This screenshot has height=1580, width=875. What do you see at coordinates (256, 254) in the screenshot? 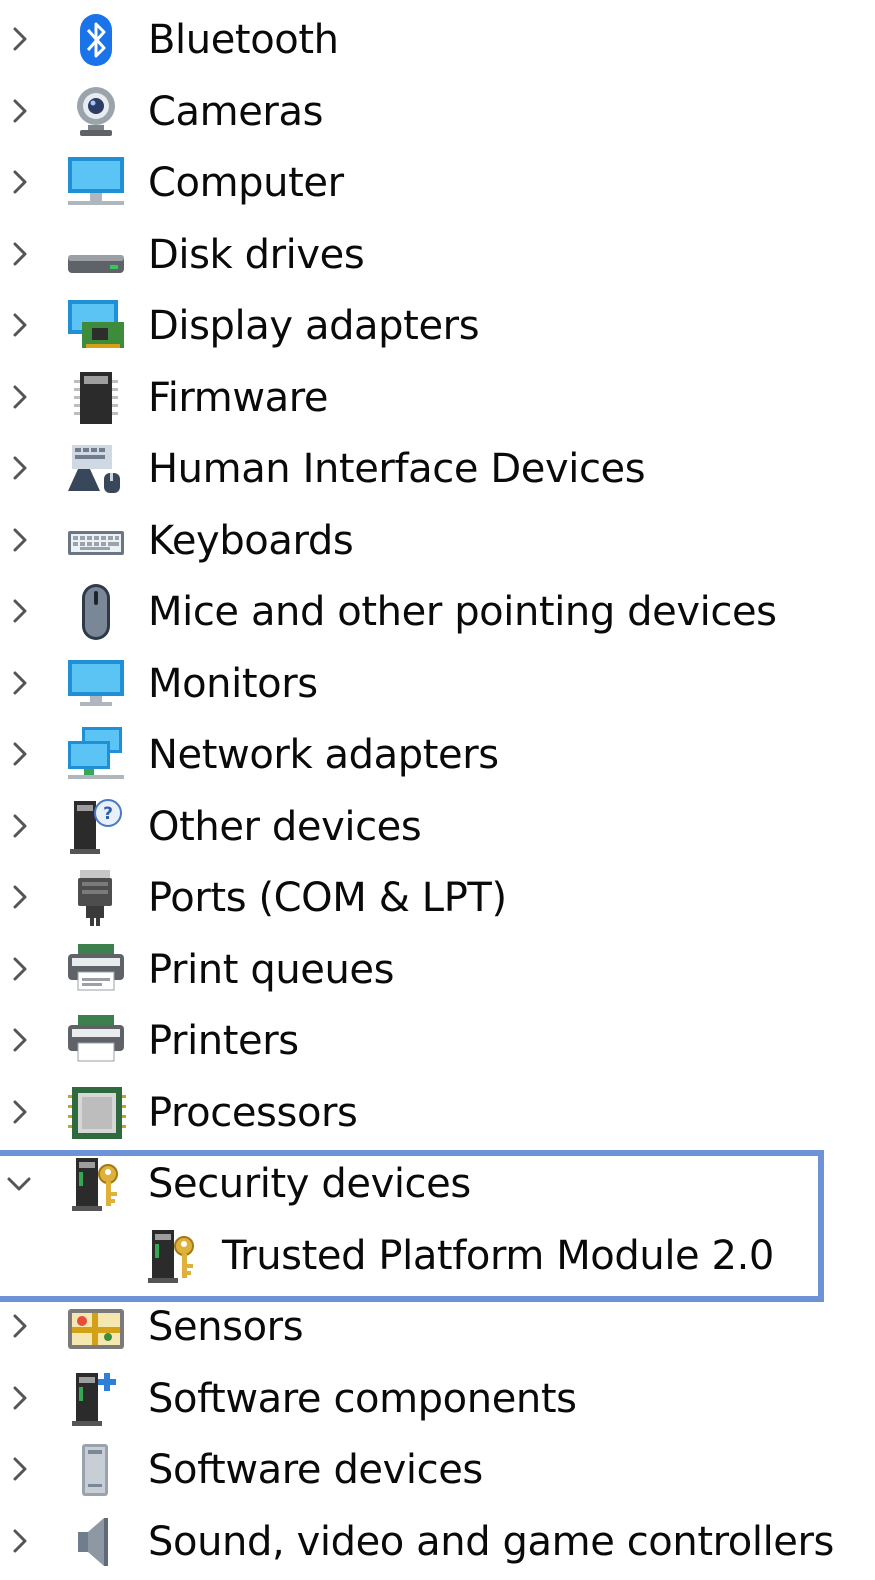
I see `tree-item-label: Disk drives` at bounding box center [256, 254].